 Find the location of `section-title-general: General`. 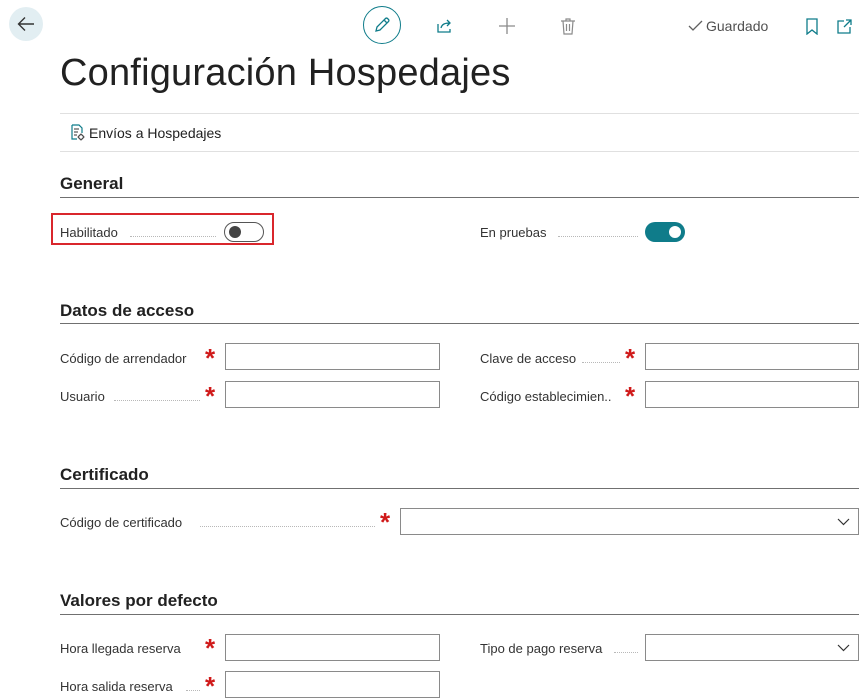

section-title-general: General is located at coordinates (92, 183).